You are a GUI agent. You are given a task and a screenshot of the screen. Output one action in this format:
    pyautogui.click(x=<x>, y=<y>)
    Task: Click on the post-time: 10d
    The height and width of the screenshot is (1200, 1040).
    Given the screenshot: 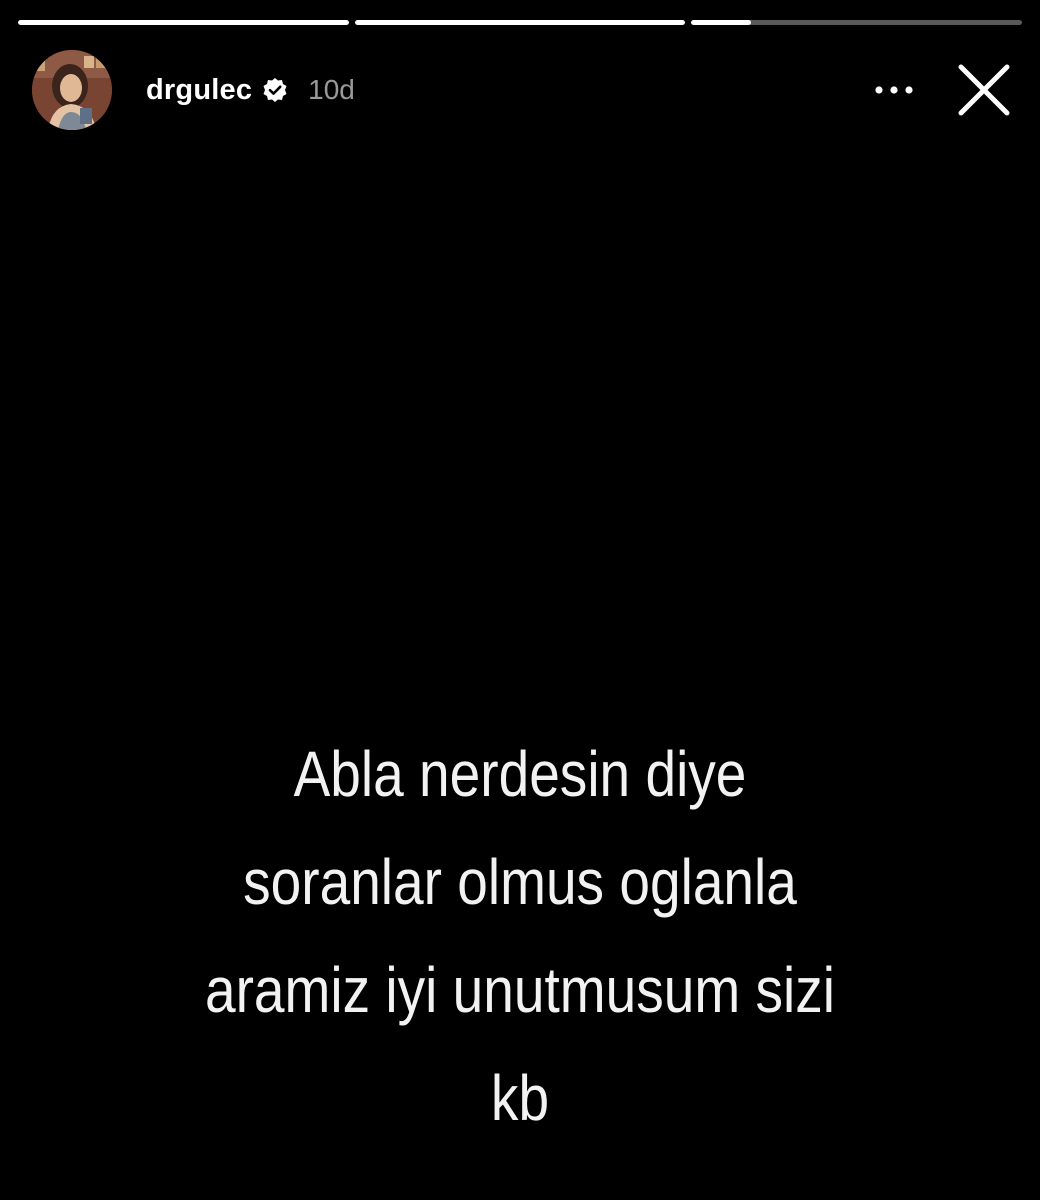 What is the action you would take?
    pyautogui.click(x=331, y=89)
    